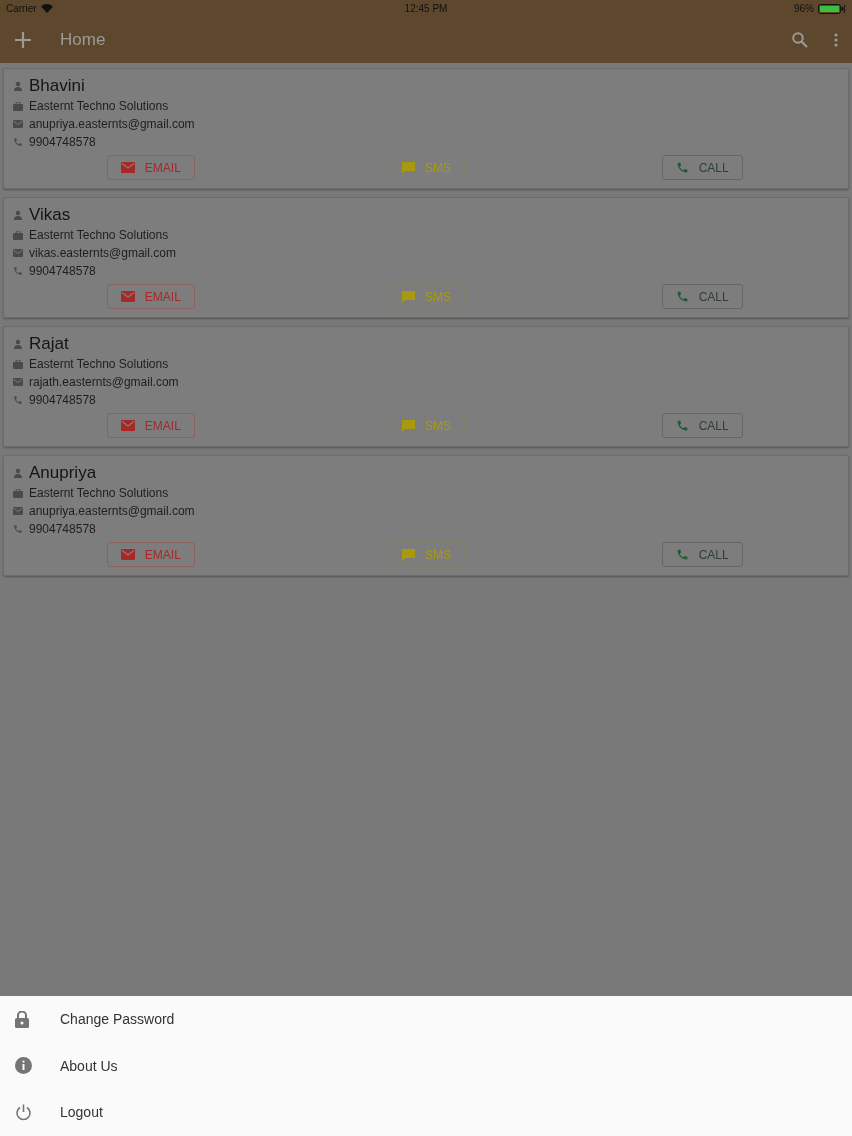 This screenshot has width=852, height=1136. What do you see at coordinates (832, 8) in the screenshot?
I see `battery-icon` at bounding box center [832, 8].